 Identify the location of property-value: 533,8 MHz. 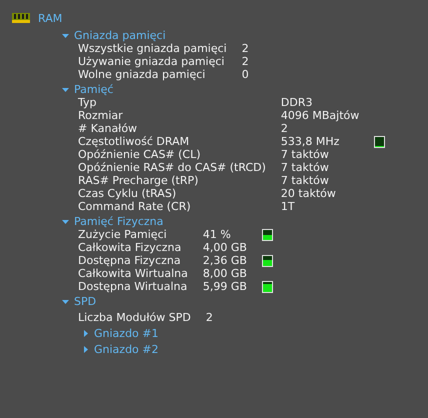
(310, 141).